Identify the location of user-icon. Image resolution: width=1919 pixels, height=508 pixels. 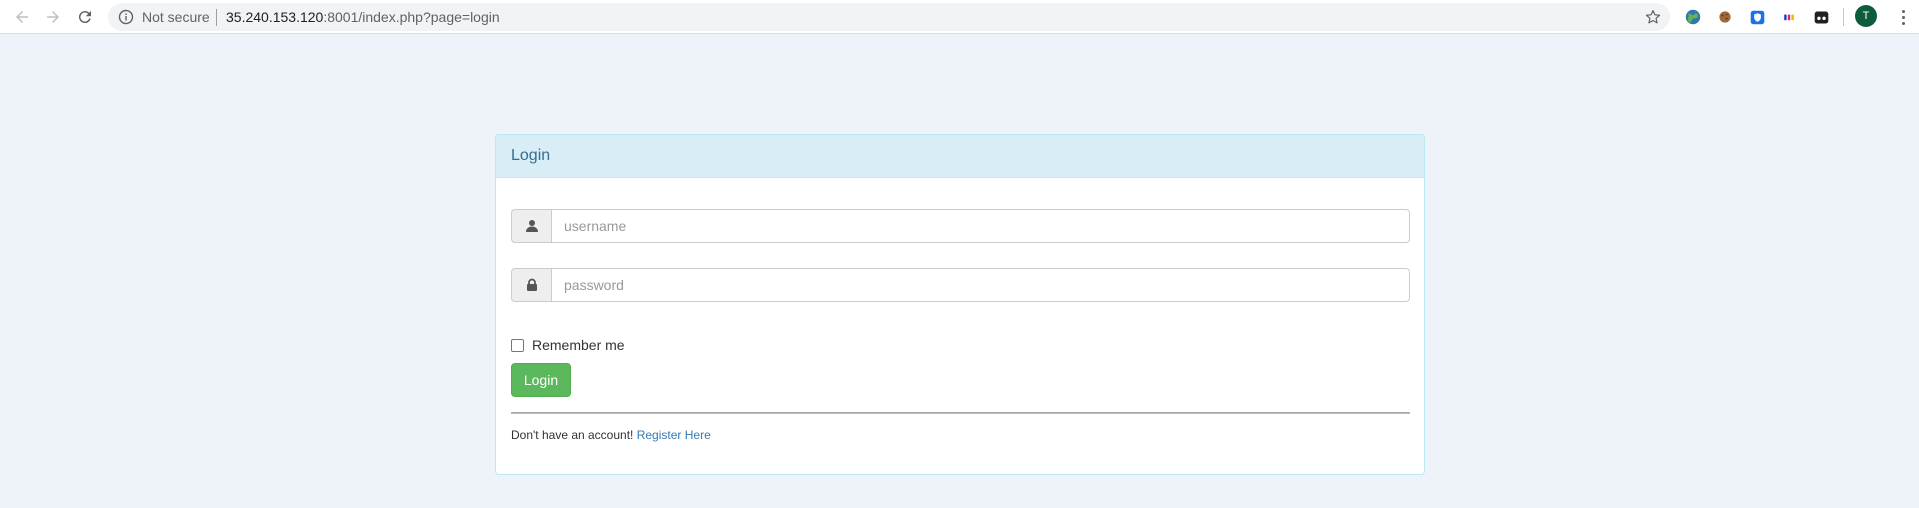
(531, 226).